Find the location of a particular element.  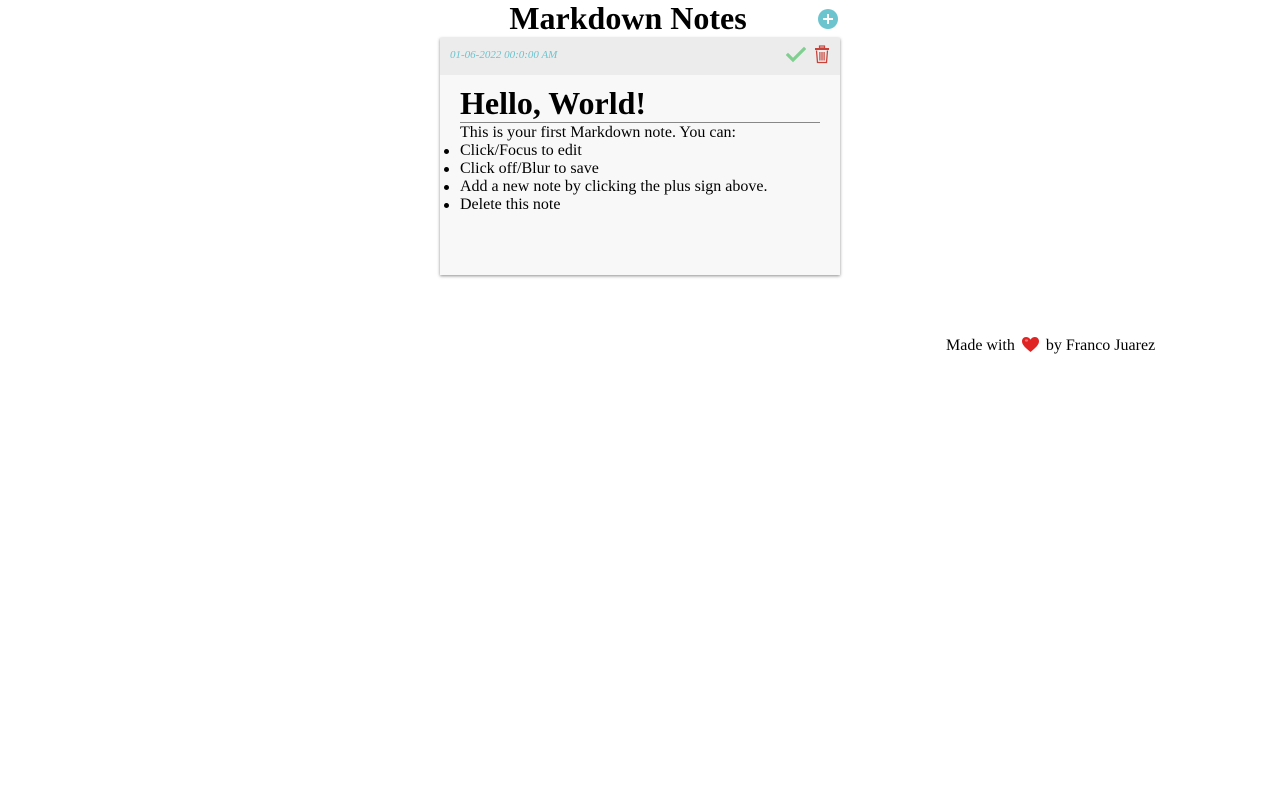

check-icon is located at coordinates (796, 54).